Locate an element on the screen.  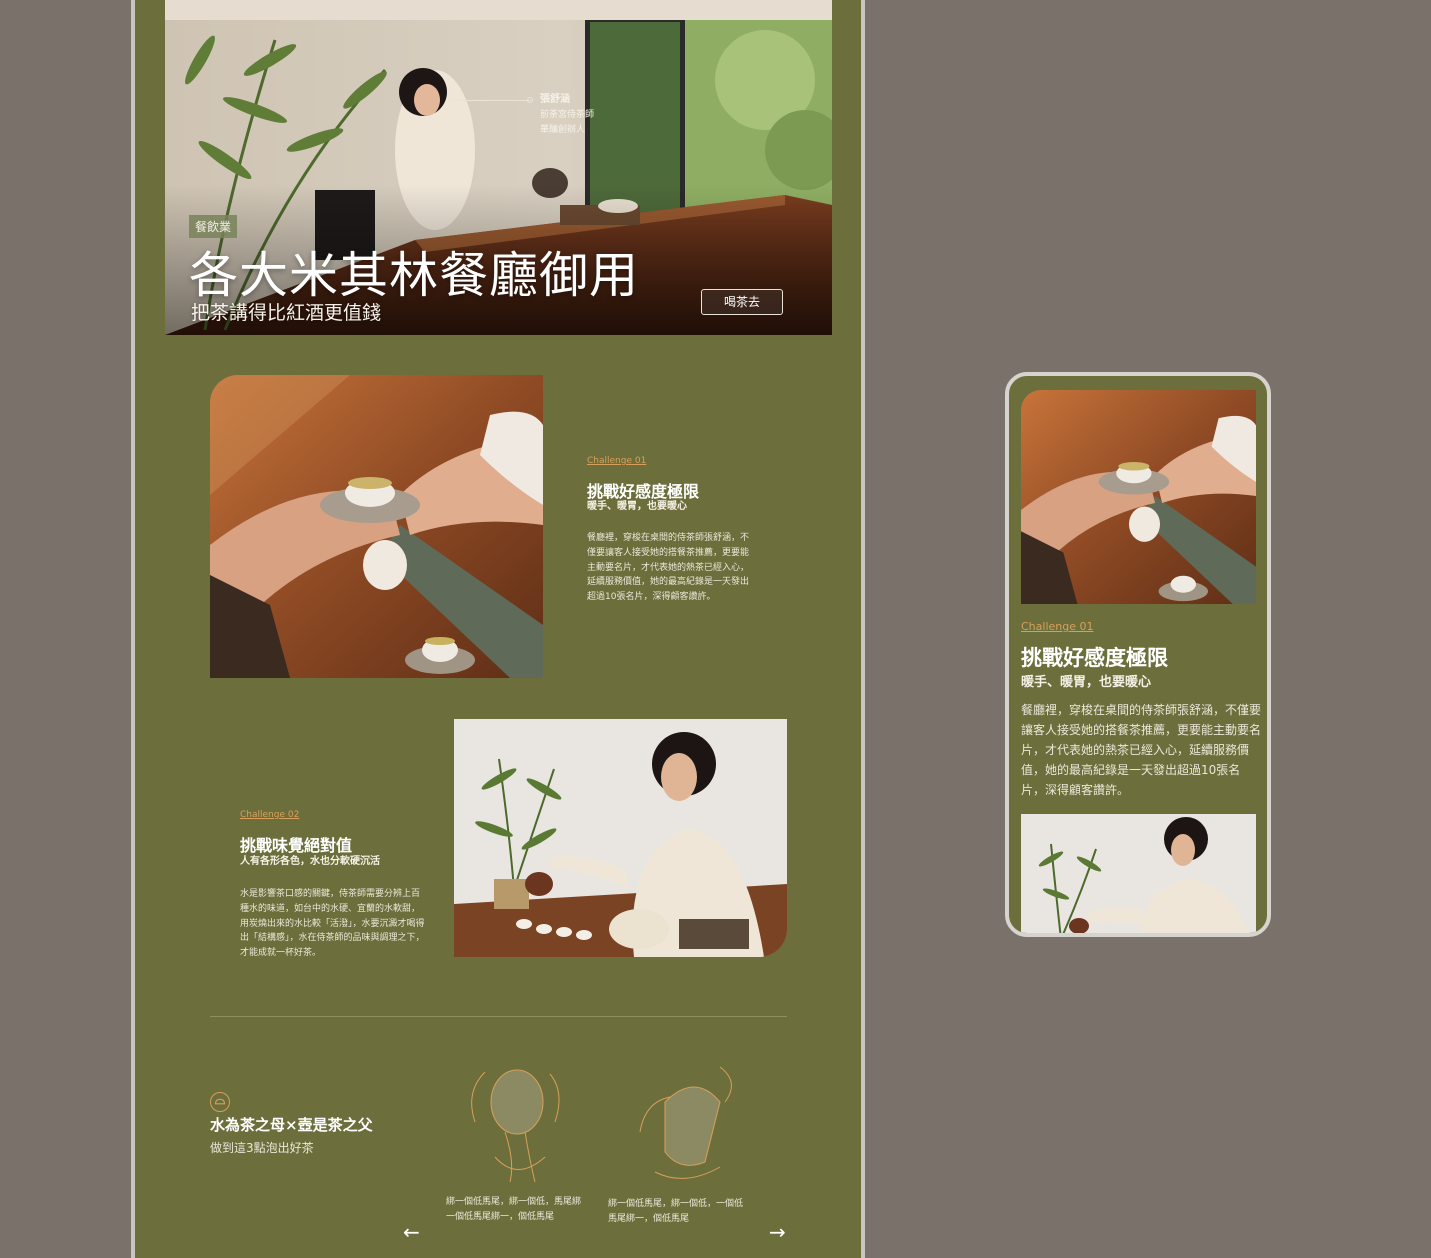
tips-subtitle: 做到這3點泡出好茶 is located at coordinates (262, 1148).